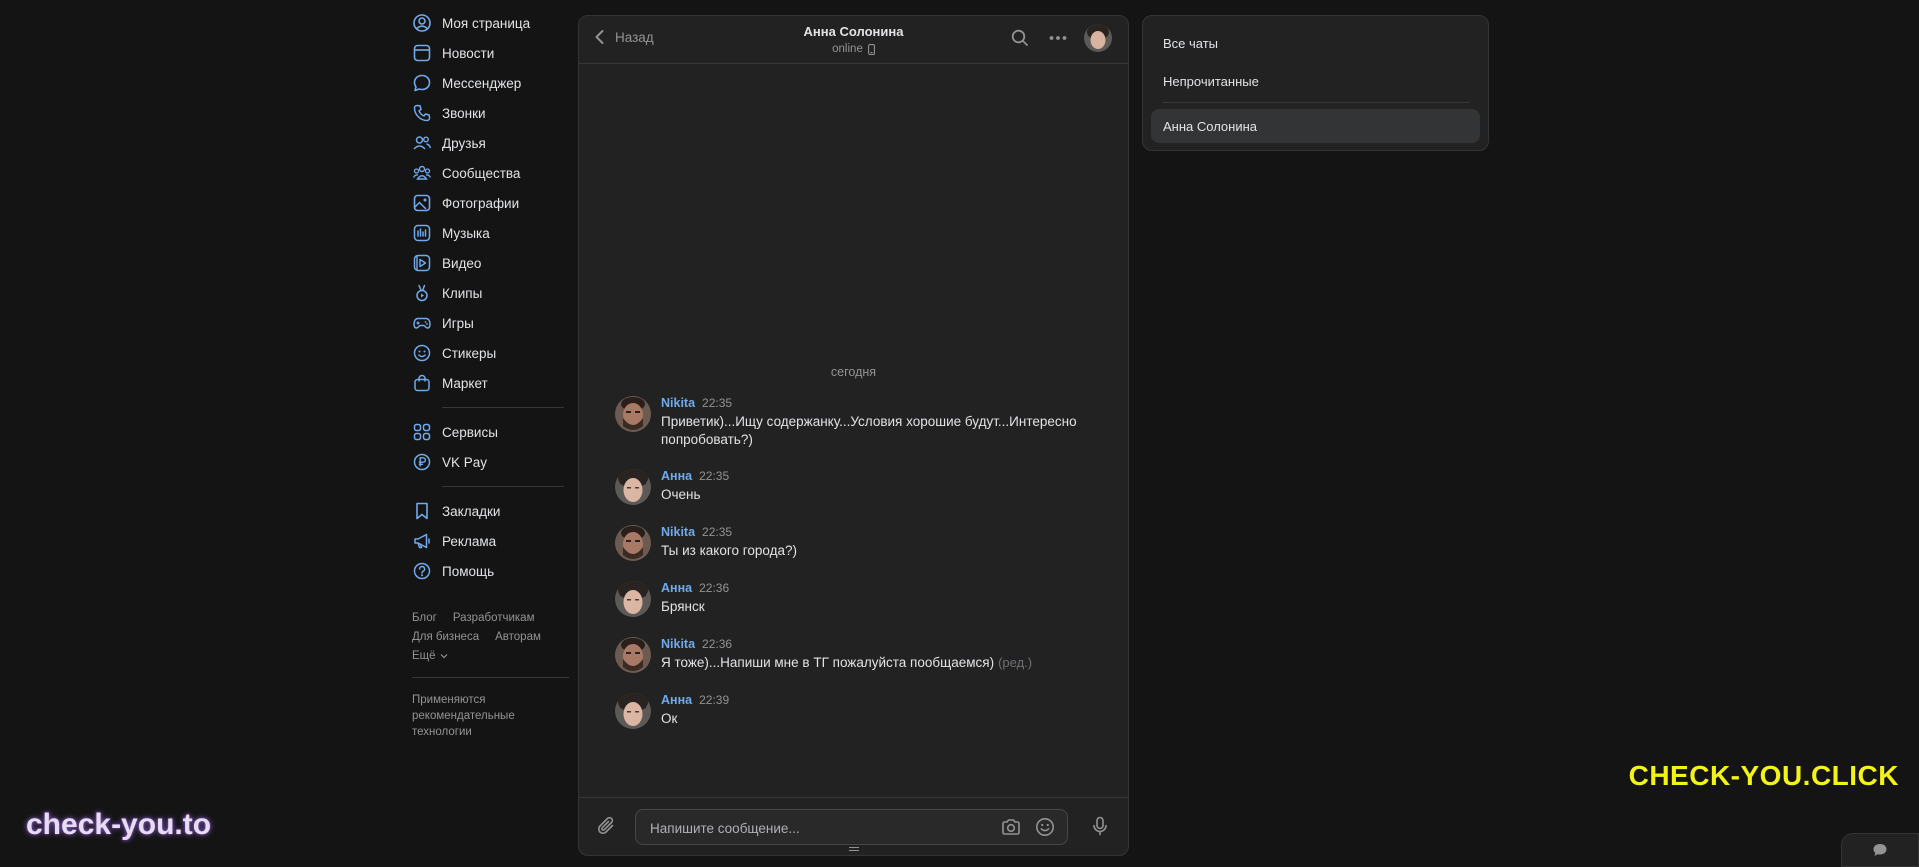  I want to click on message-item: Анна 22:35 Очень, so click(855, 487).